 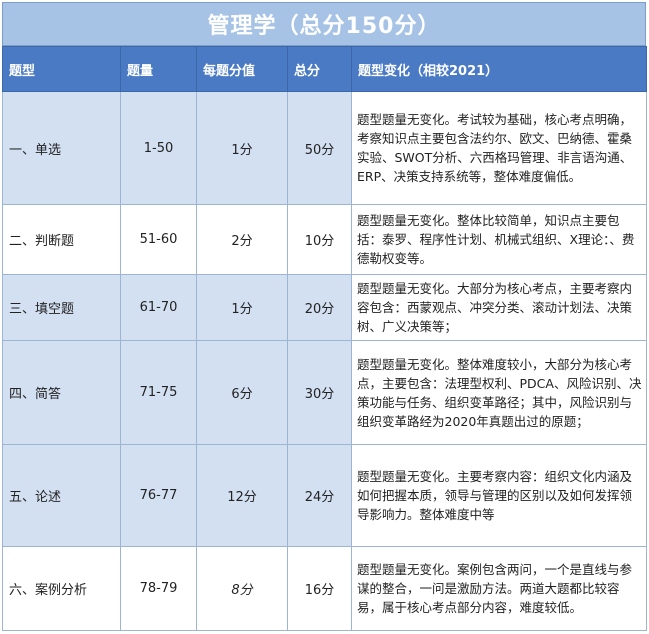 What do you see at coordinates (319, 588) in the screenshot?
I see `row-total: 16分` at bounding box center [319, 588].